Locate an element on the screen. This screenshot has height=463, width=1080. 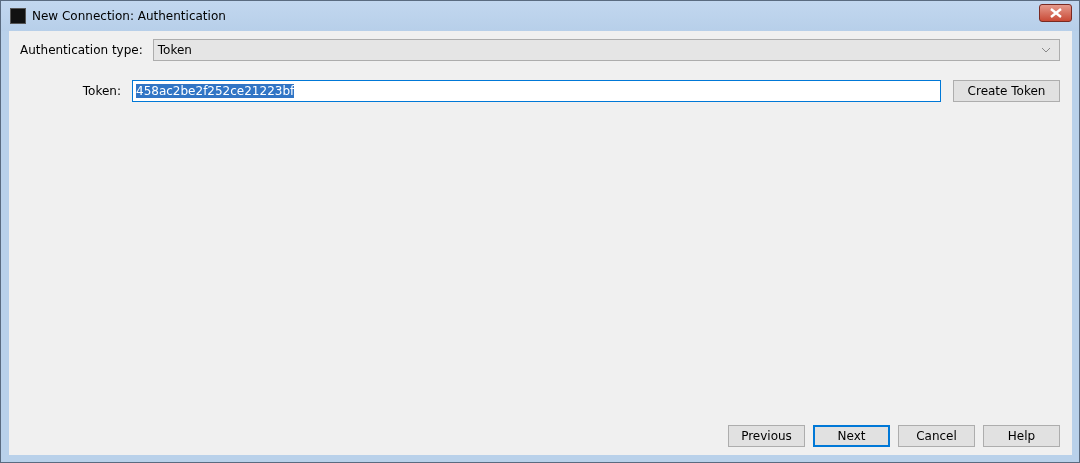
window-title: New Connection: Authentication is located at coordinates (129, 16).